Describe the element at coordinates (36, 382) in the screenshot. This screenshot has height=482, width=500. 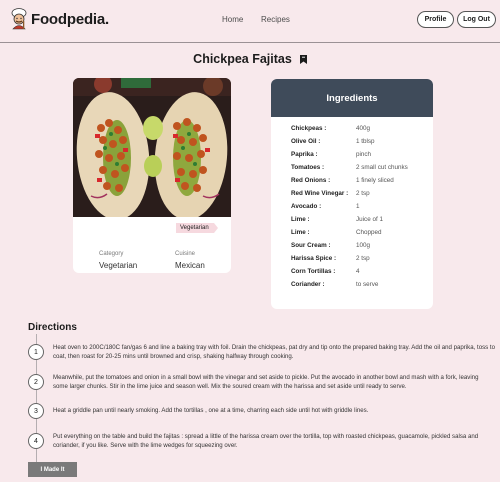
I see `step-number: 2` at that location.